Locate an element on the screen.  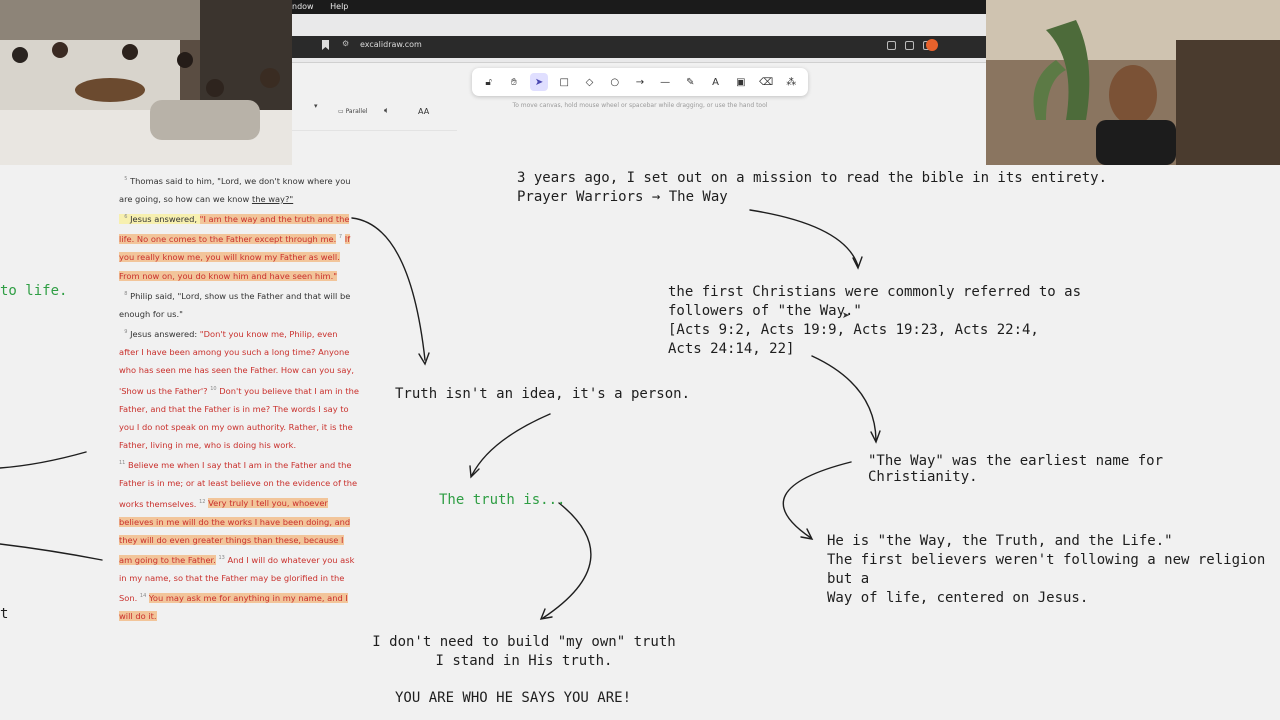
note-cut-left-2: t is located at coordinates (4, 614).